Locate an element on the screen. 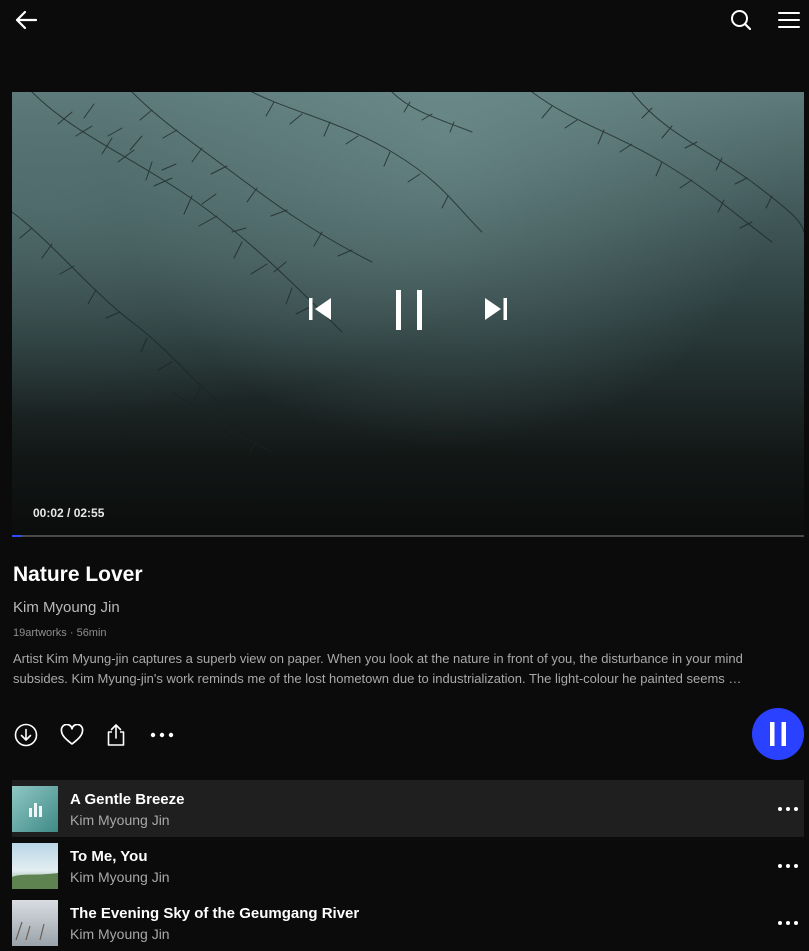  album-artist: Kim Myoung Jin is located at coordinates (66, 607).